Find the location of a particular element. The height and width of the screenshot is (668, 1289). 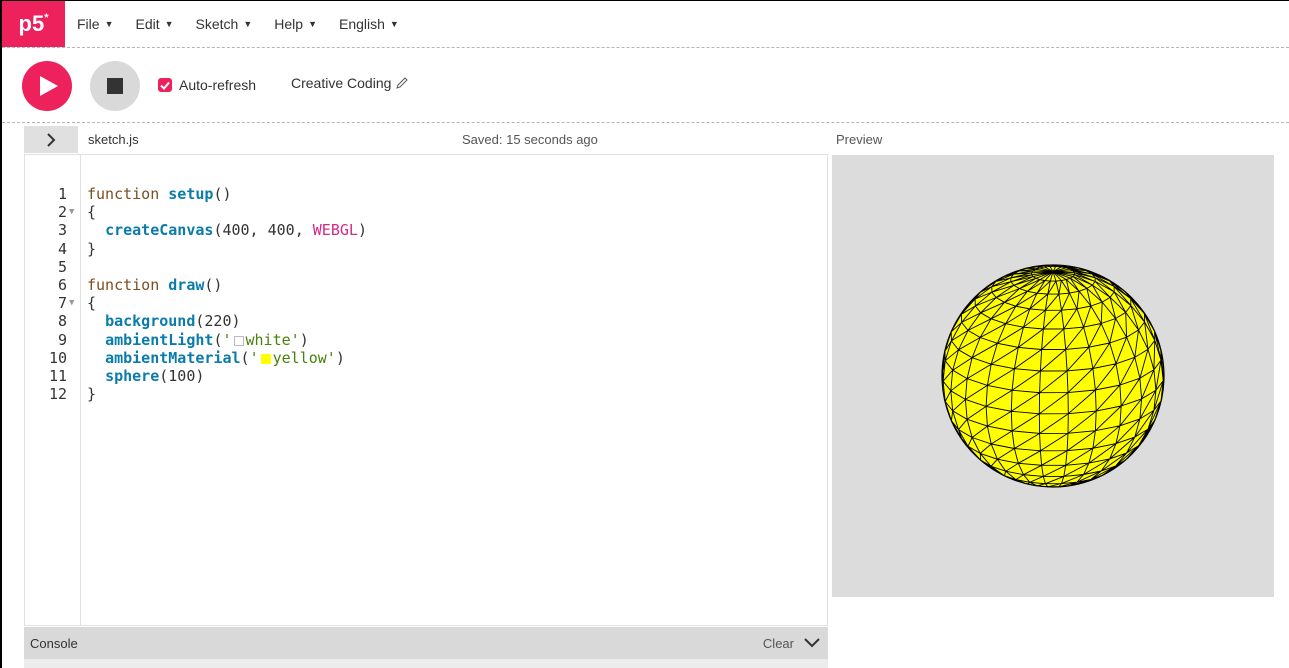

menu-help: Help ▼ is located at coordinates (295, 24).